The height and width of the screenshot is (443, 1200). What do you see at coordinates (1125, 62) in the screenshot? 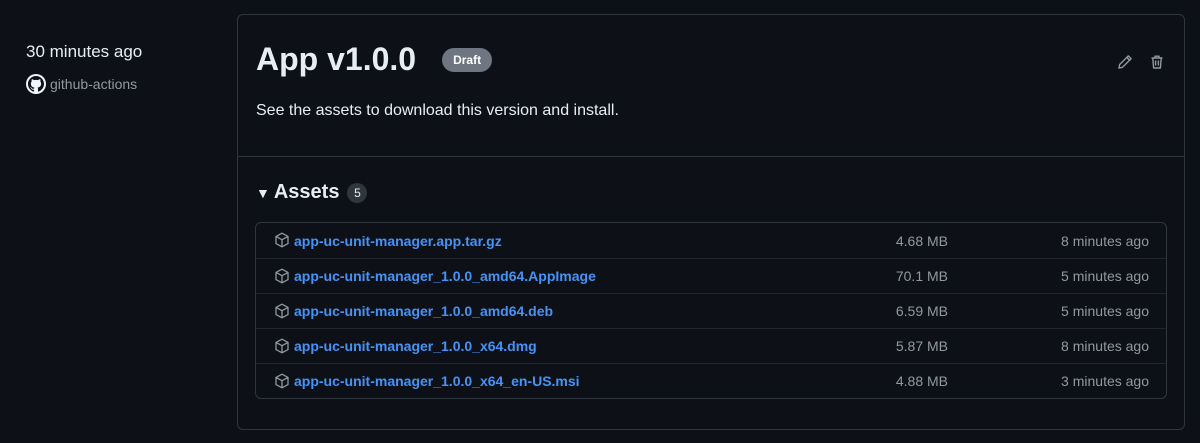
I see `pencil-icon` at bounding box center [1125, 62].